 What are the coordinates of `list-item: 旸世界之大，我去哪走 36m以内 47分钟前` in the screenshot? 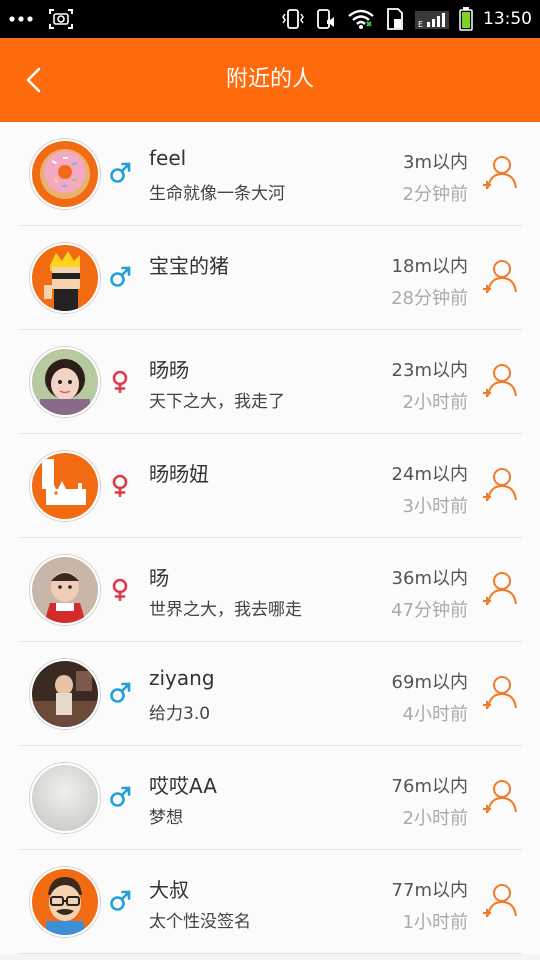 It's located at (270, 590).